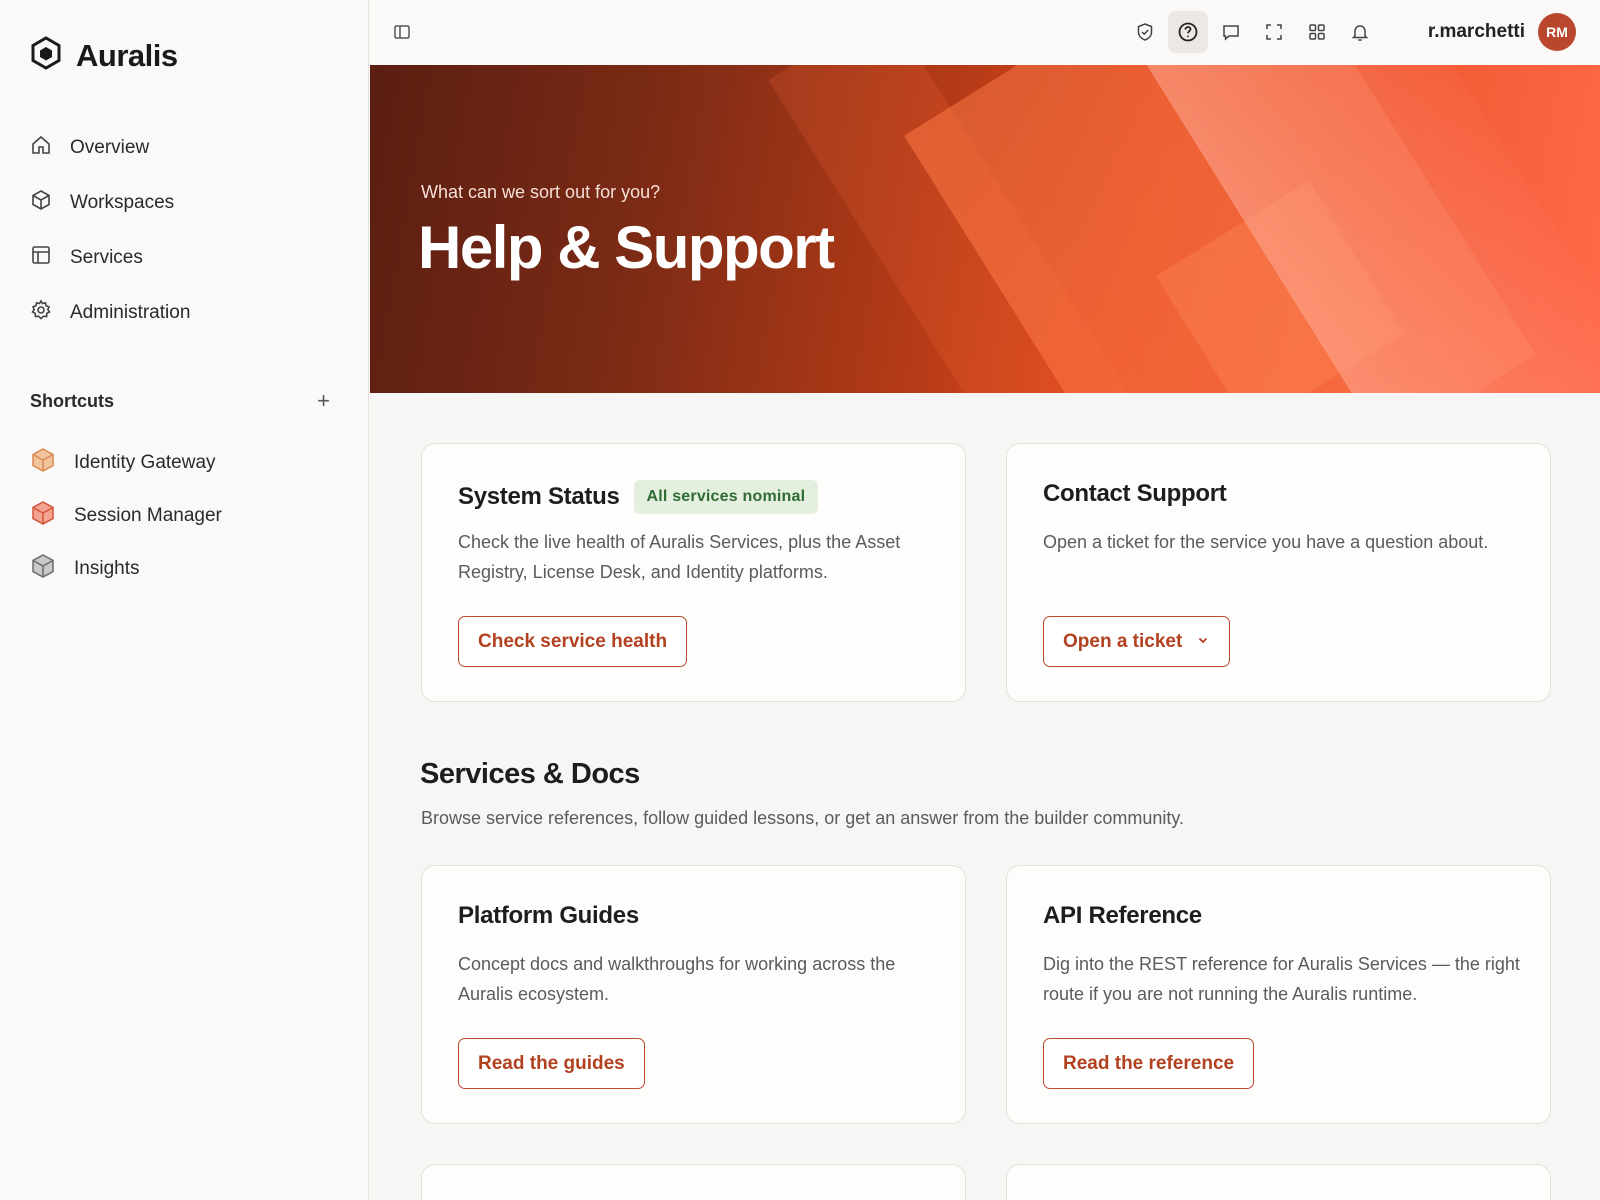 This screenshot has width=1600, height=1200. Describe the element at coordinates (185, 568) in the screenshot. I see `shortcut-insights: Insights` at that location.